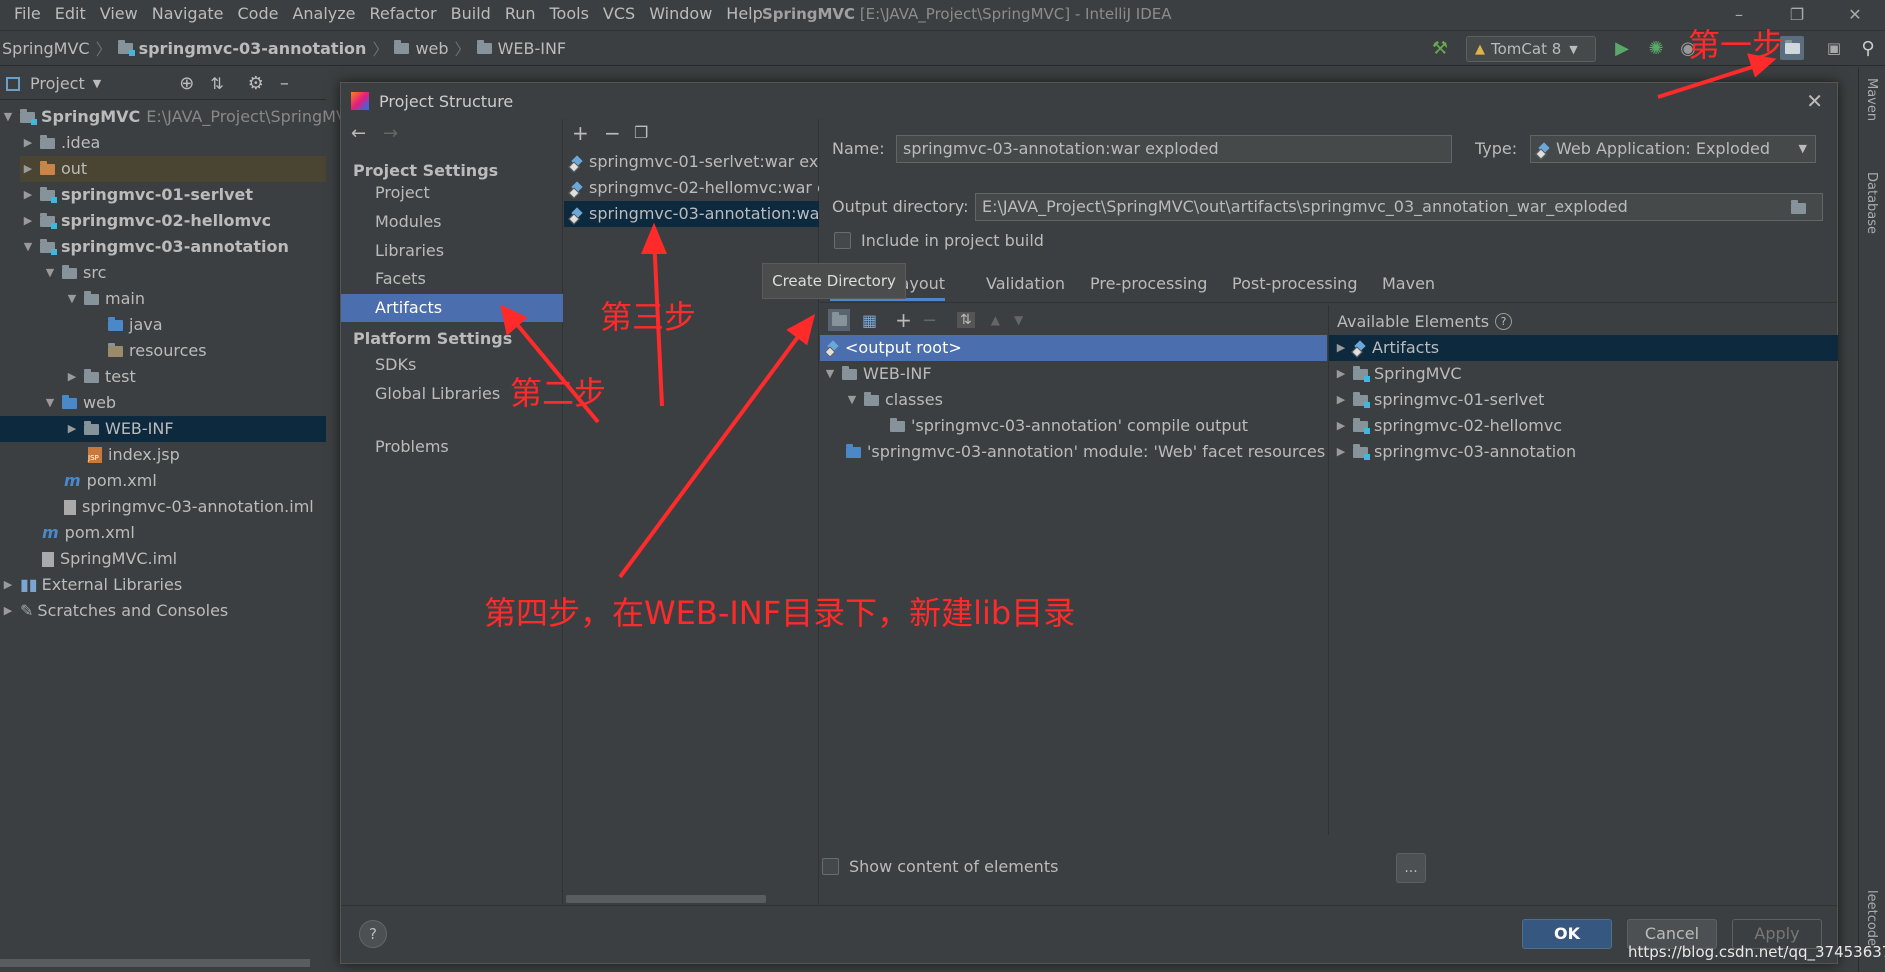 The width and height of the screenshot is (1885, 972). I want to click on step1-arrow, so click(1713, 79).